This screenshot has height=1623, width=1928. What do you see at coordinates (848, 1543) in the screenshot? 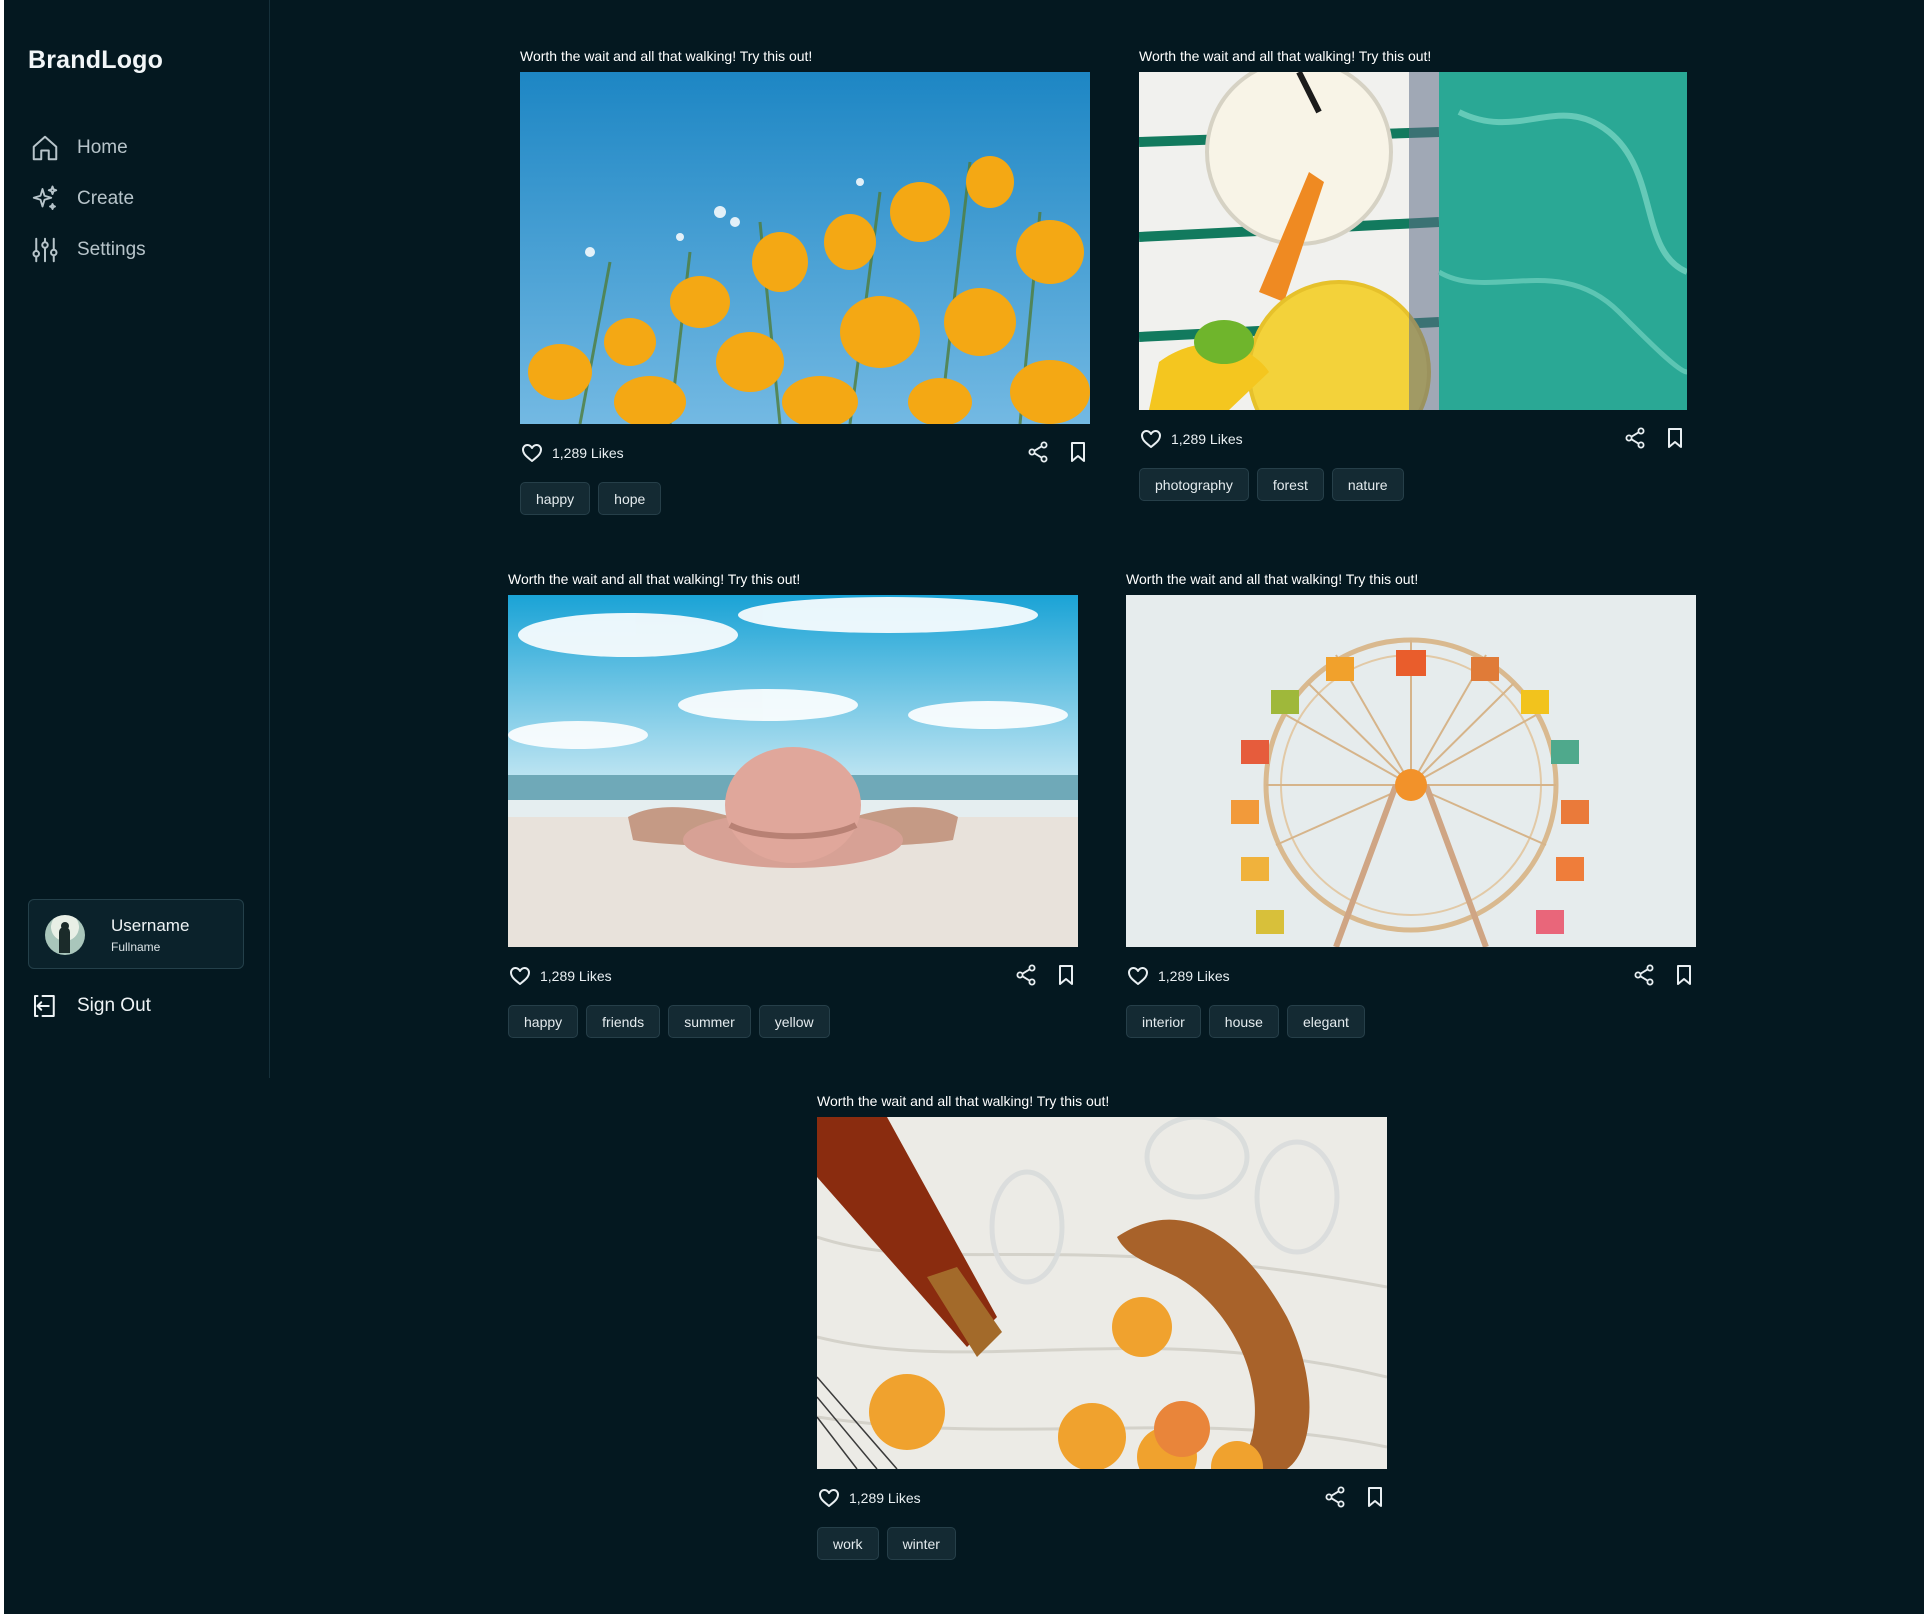
I see `tag-chip: work` at bounding box center [848, 1543].